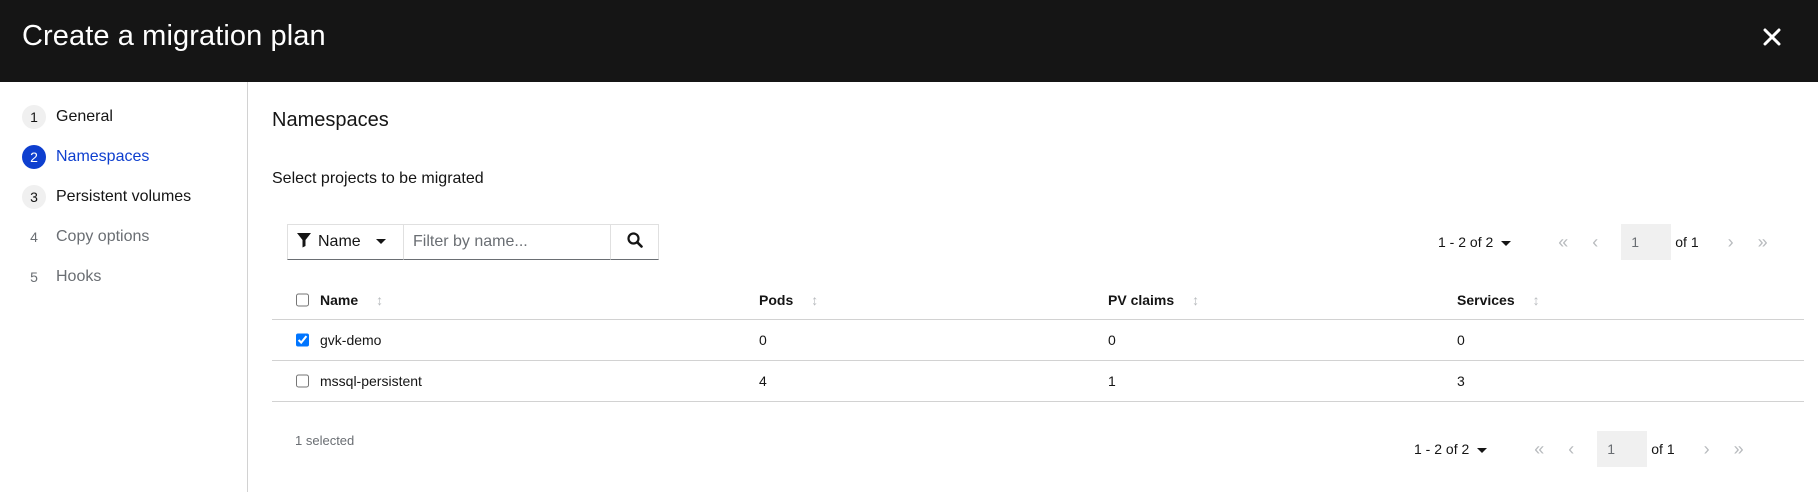 The image size is (1818, 492). I want to click on search-button, so click(635, 242).